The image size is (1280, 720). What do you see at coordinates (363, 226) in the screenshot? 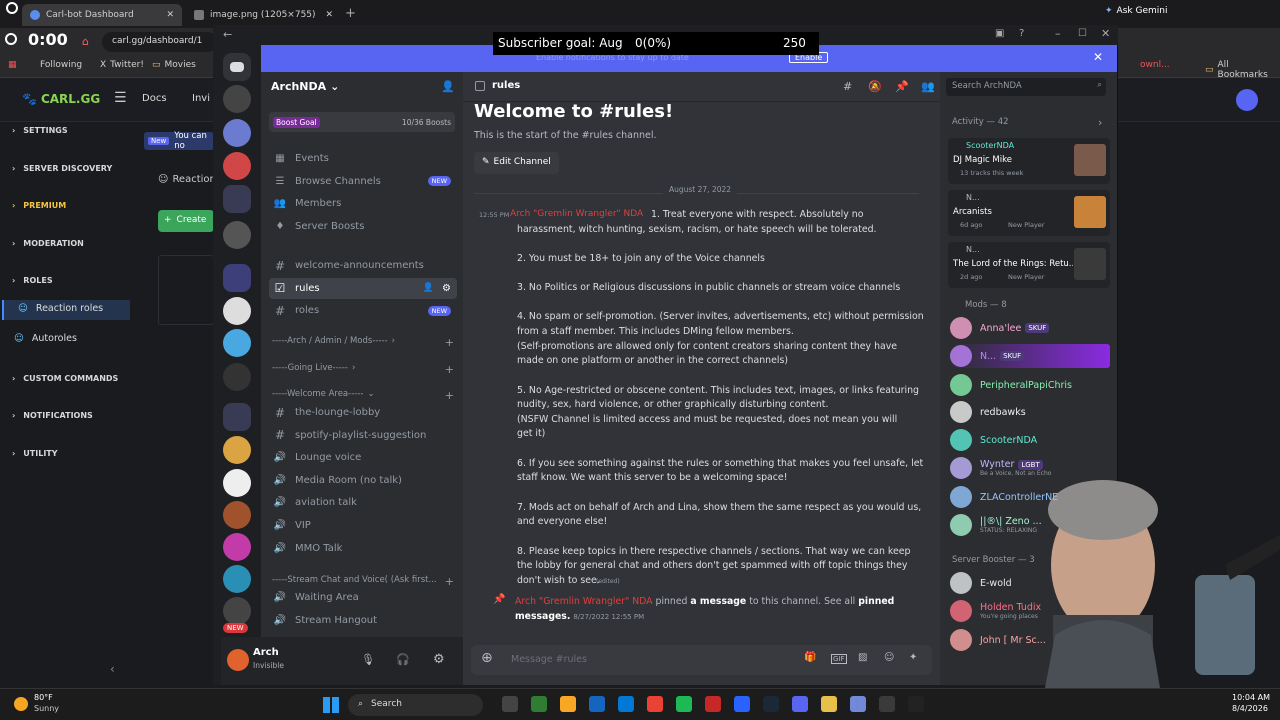
I see `channel-sidebar-item: ♦ Server Boosts` at bounding box center [363, 226].